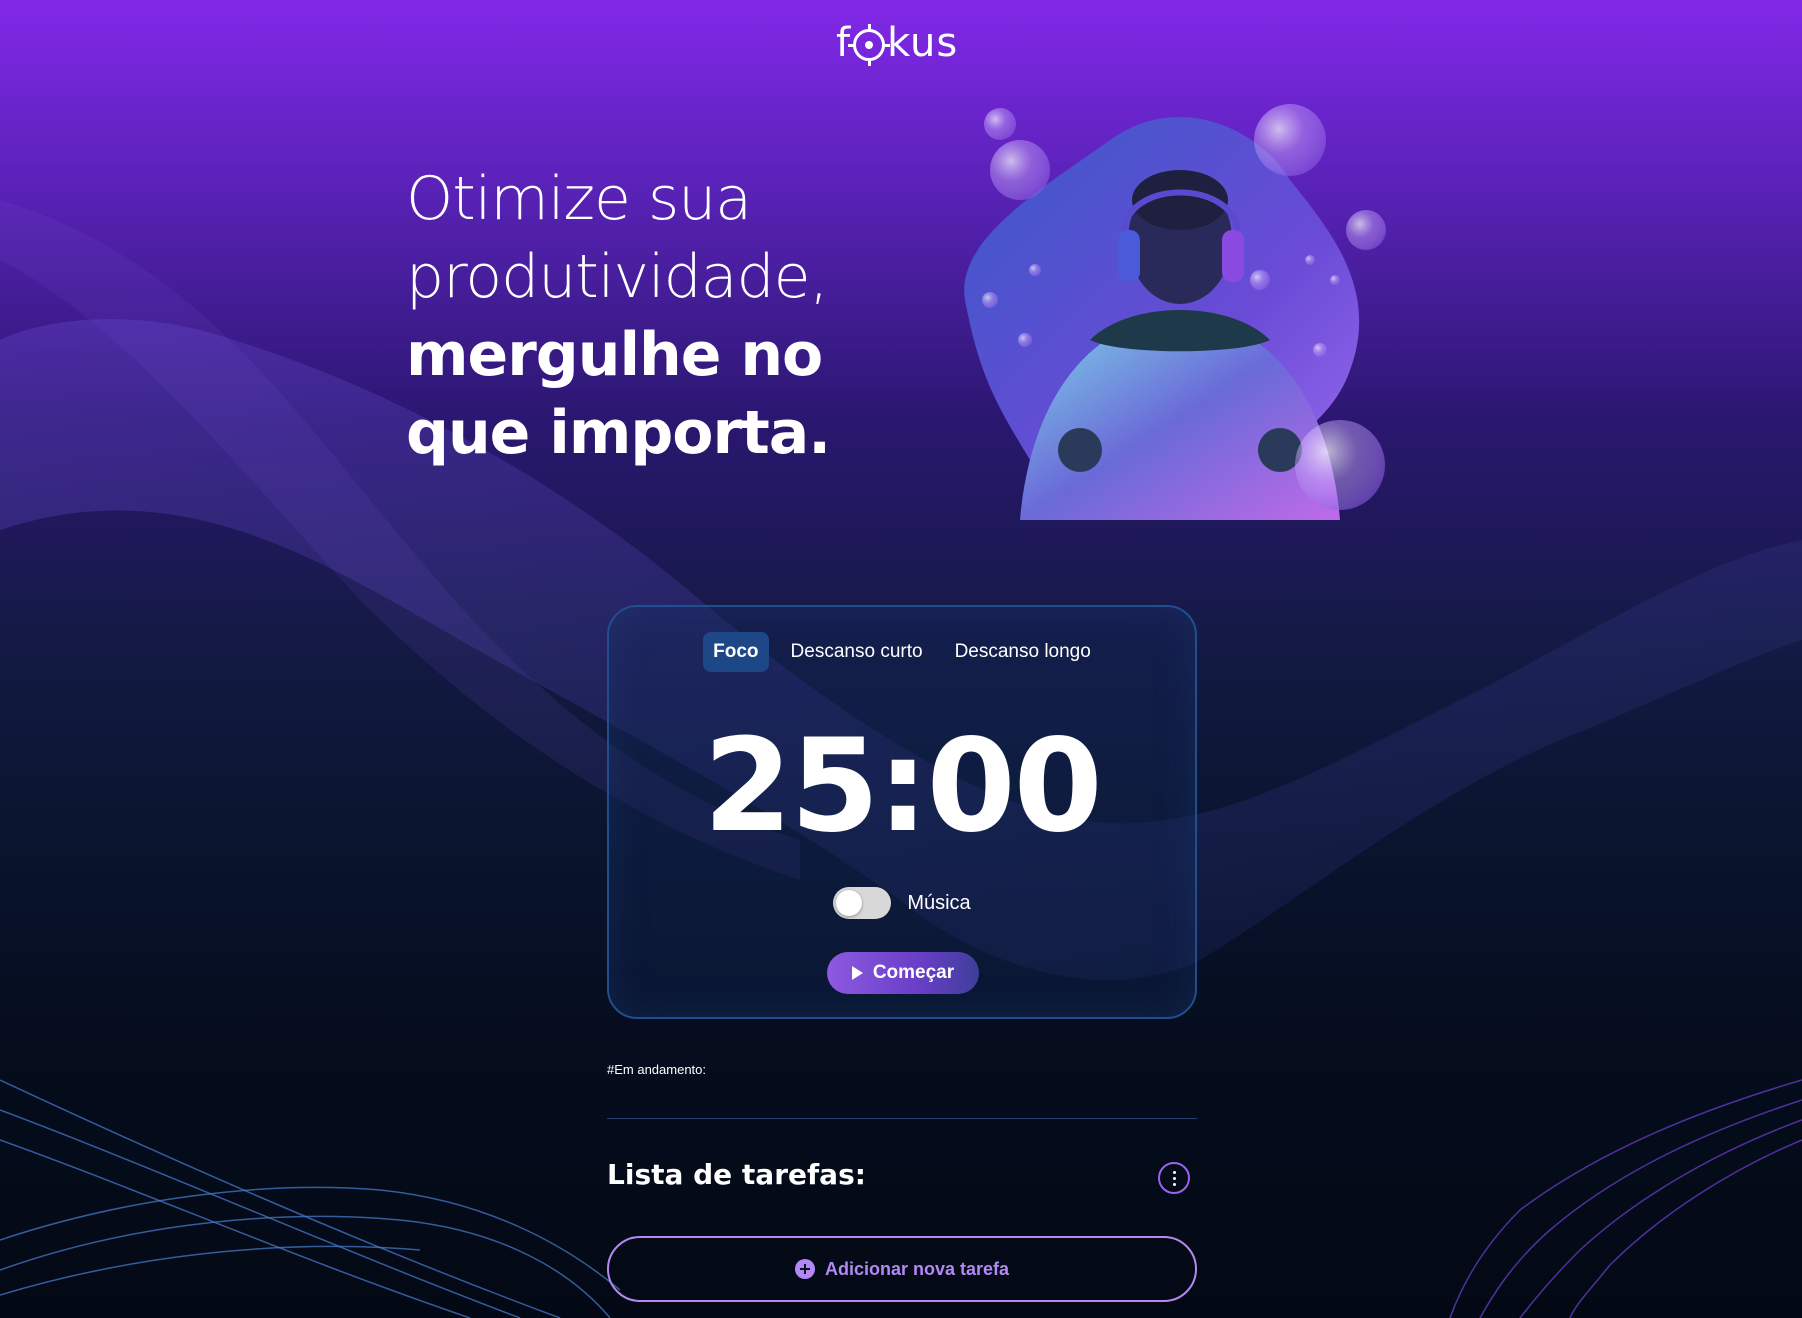 This screenshot has height=1318, width=1802. I want to click on fokus-logo: f kus, so click(897, 43).